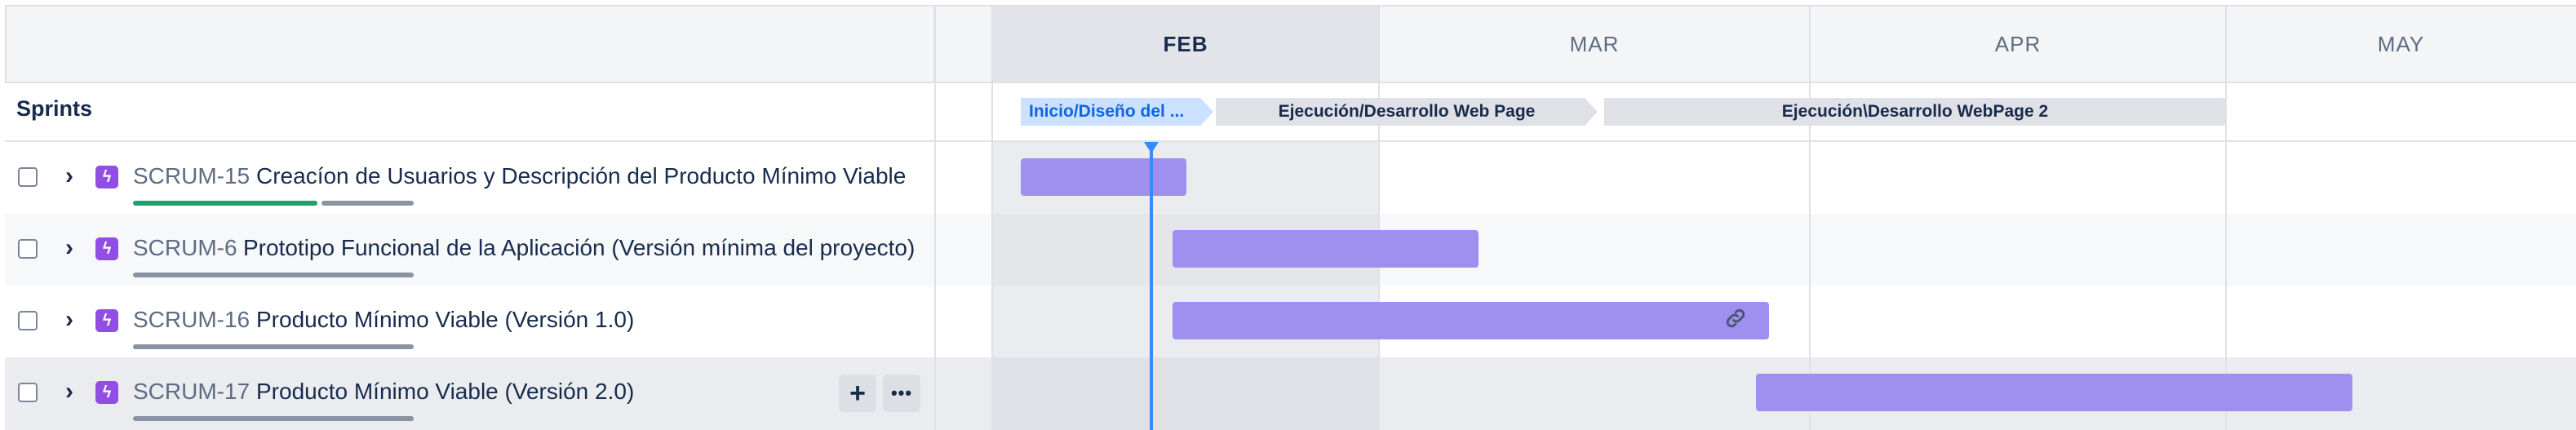  Describe the element at coordinates (1151, 289) in the screenshot. I see `today-marker-line` at that location.